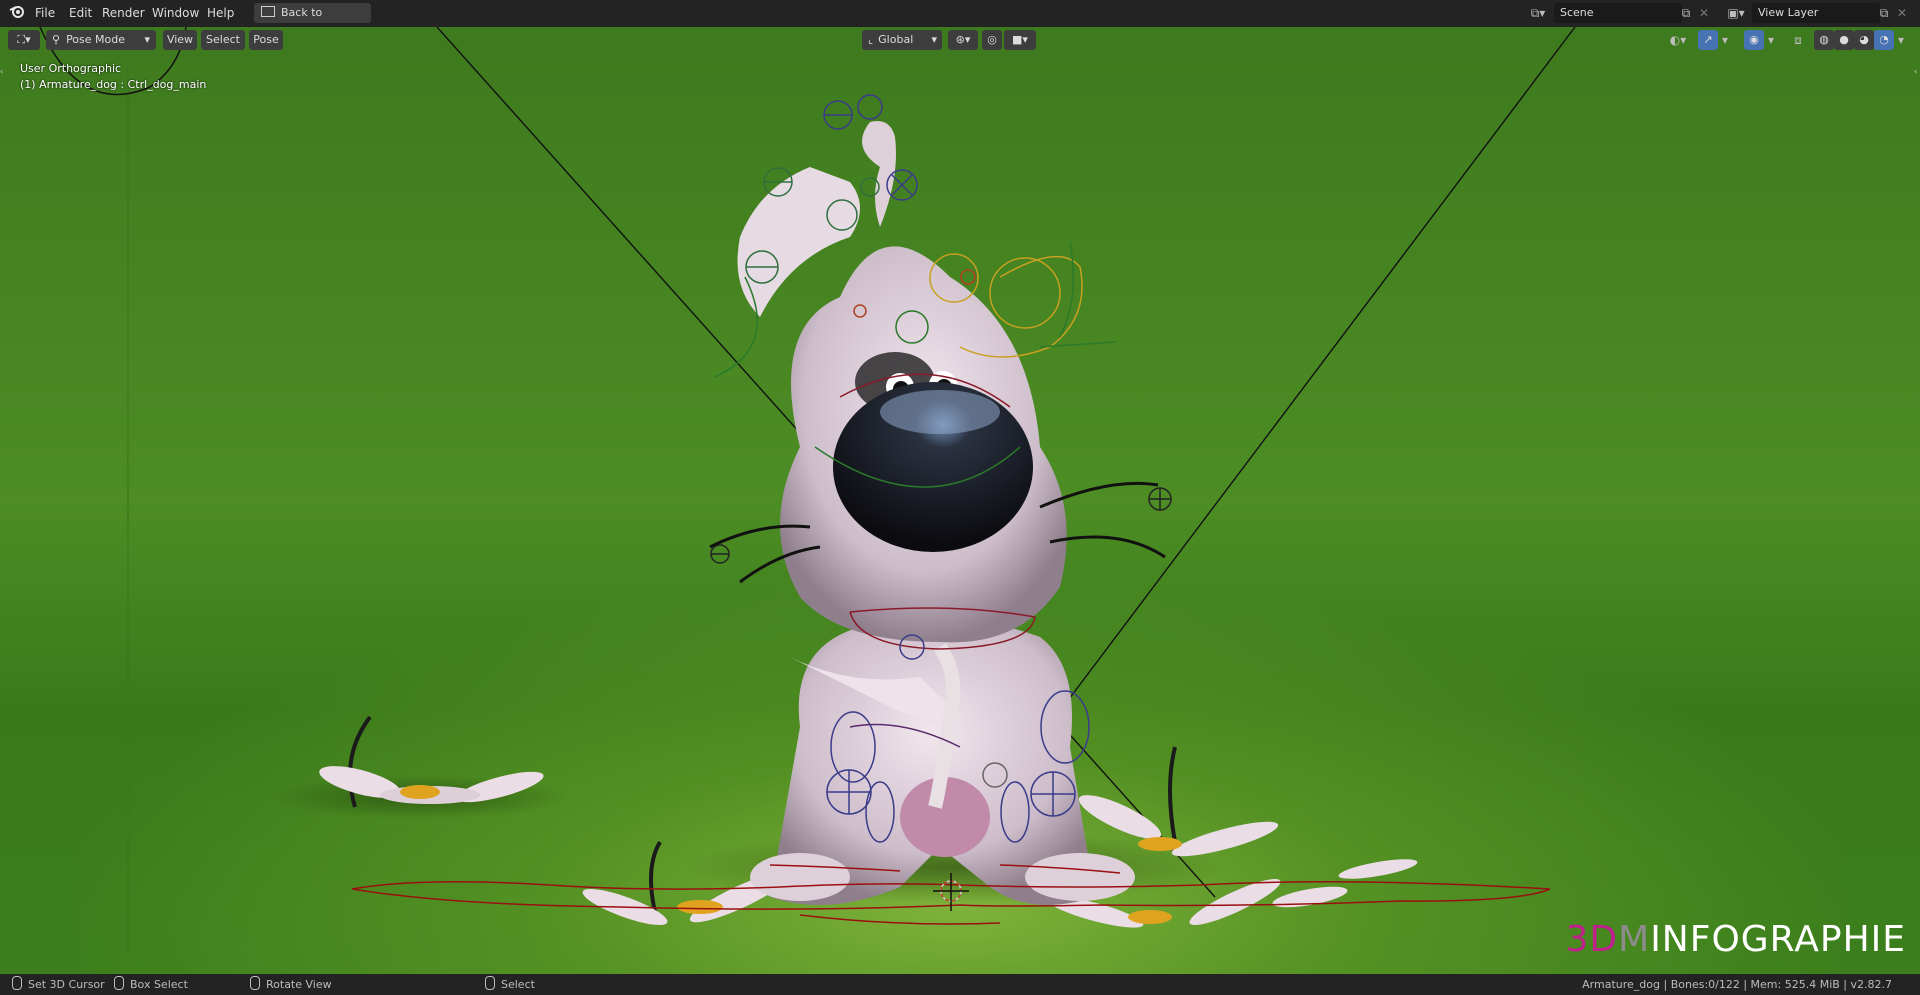  Describe the element at coordinates (1618, 13) in the screenshot. I see `scene-field: Scene` at that location.